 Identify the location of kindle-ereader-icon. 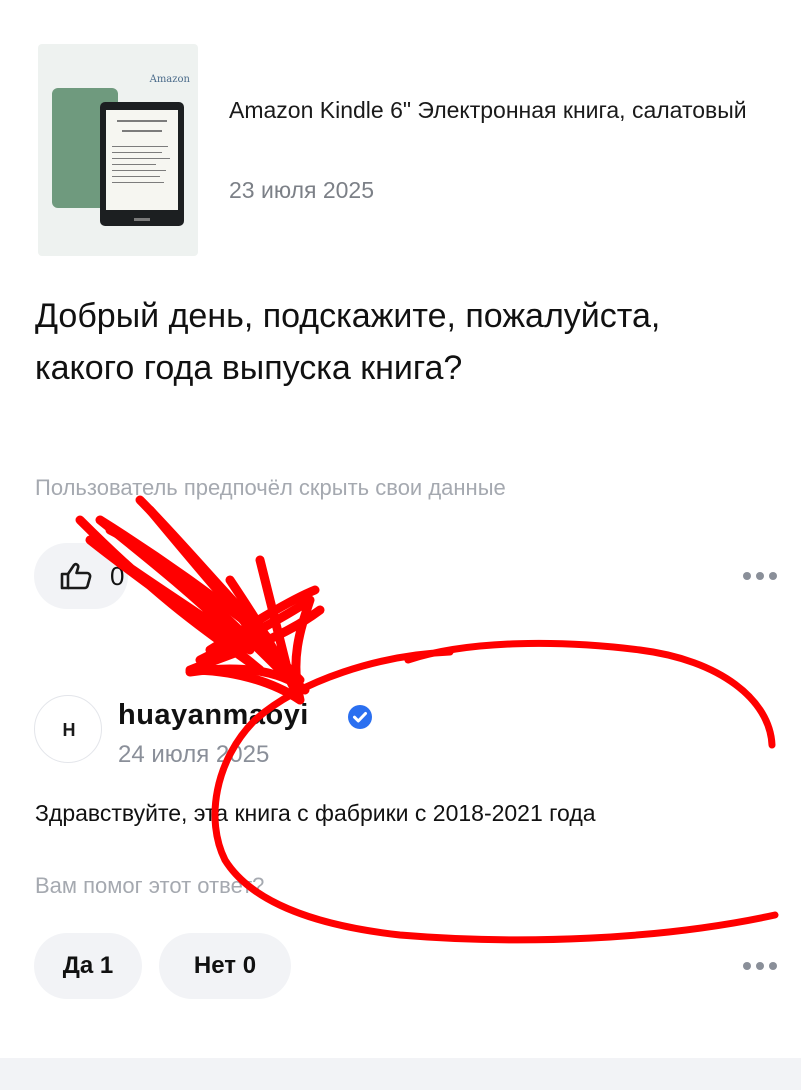
(142, 164).